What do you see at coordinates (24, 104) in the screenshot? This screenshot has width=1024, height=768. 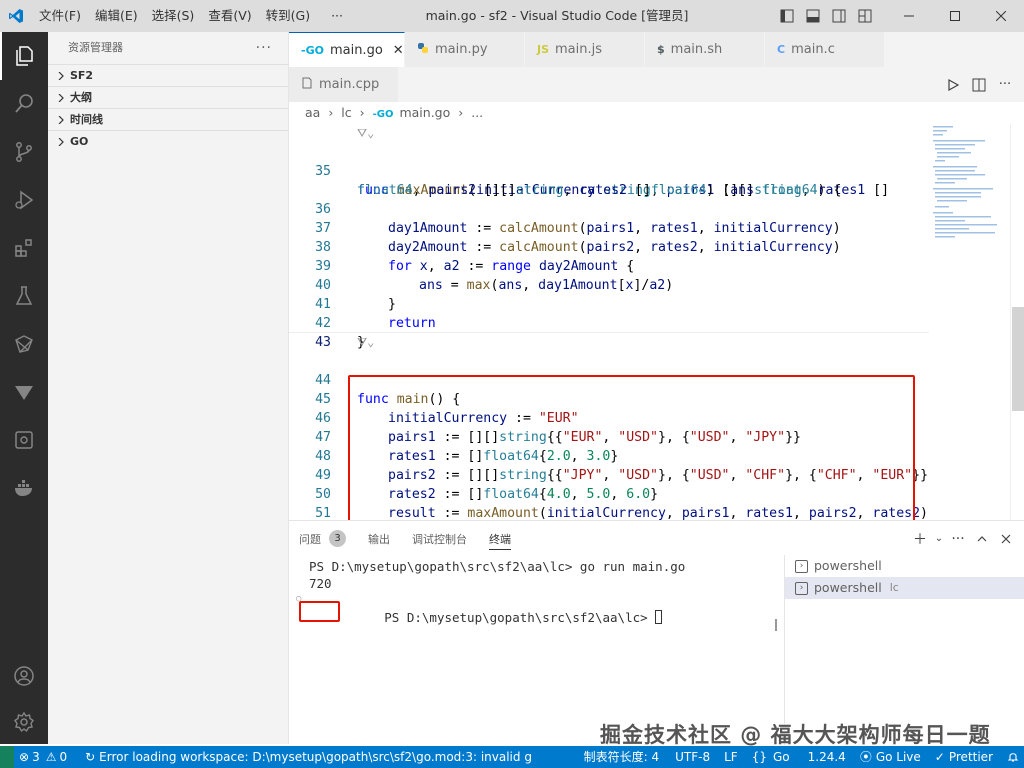 I see `search-icon` at bounding box center [24, 104].